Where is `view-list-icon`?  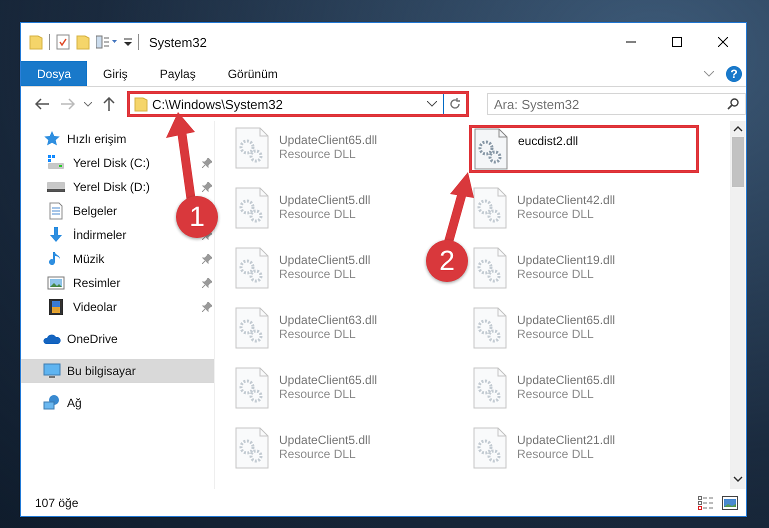 view-list-icon is located at coordinates (107, 42).